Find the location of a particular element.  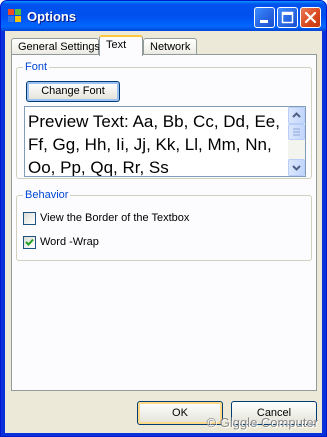

font-group-title: Font is located at coordinates (36, 67).